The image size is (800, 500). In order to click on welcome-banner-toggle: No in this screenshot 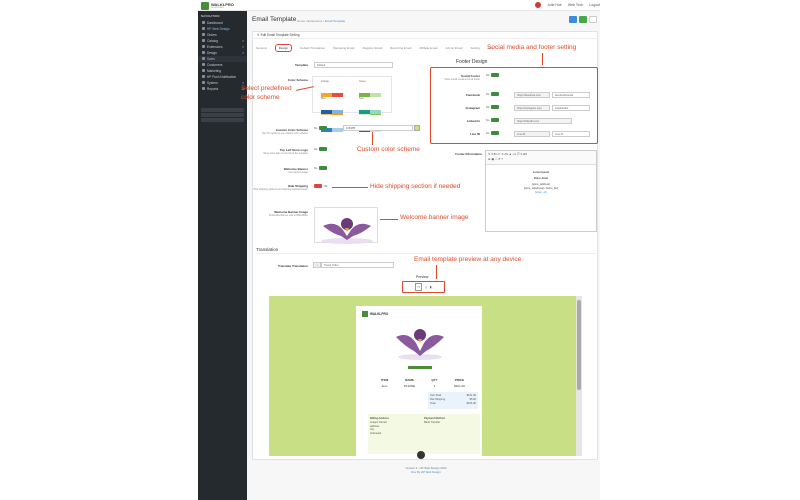, I will do `click(321, 168)`.